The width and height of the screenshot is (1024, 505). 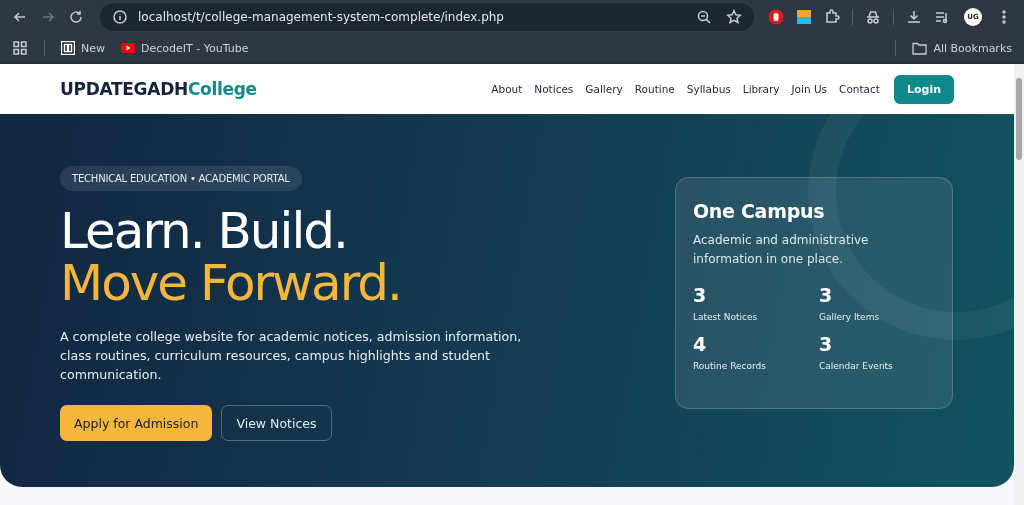 What do you see at coordinates (128, 48) in the screenshot?
I see `youtube-icon` at bounding box center [128, 48].